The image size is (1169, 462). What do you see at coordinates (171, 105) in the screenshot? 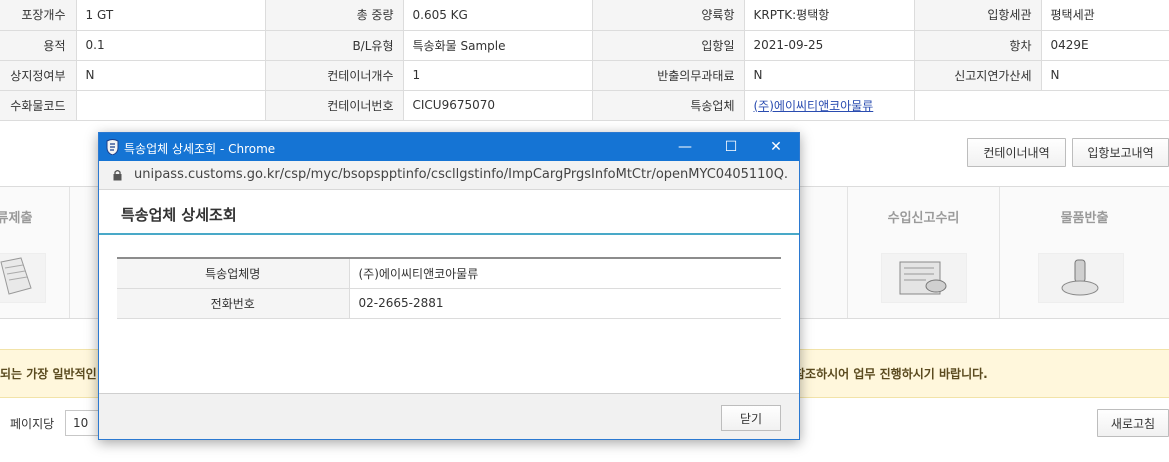
I see `value-baggage-code` at bounding box center [171, 105].